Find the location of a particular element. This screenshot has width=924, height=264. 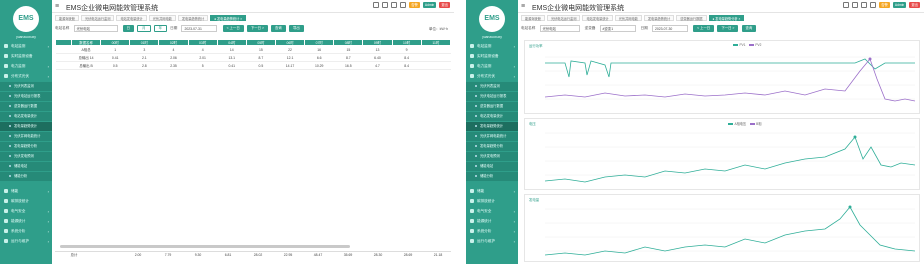

total-cell: 6.81 is located at coordinates (228, 255).